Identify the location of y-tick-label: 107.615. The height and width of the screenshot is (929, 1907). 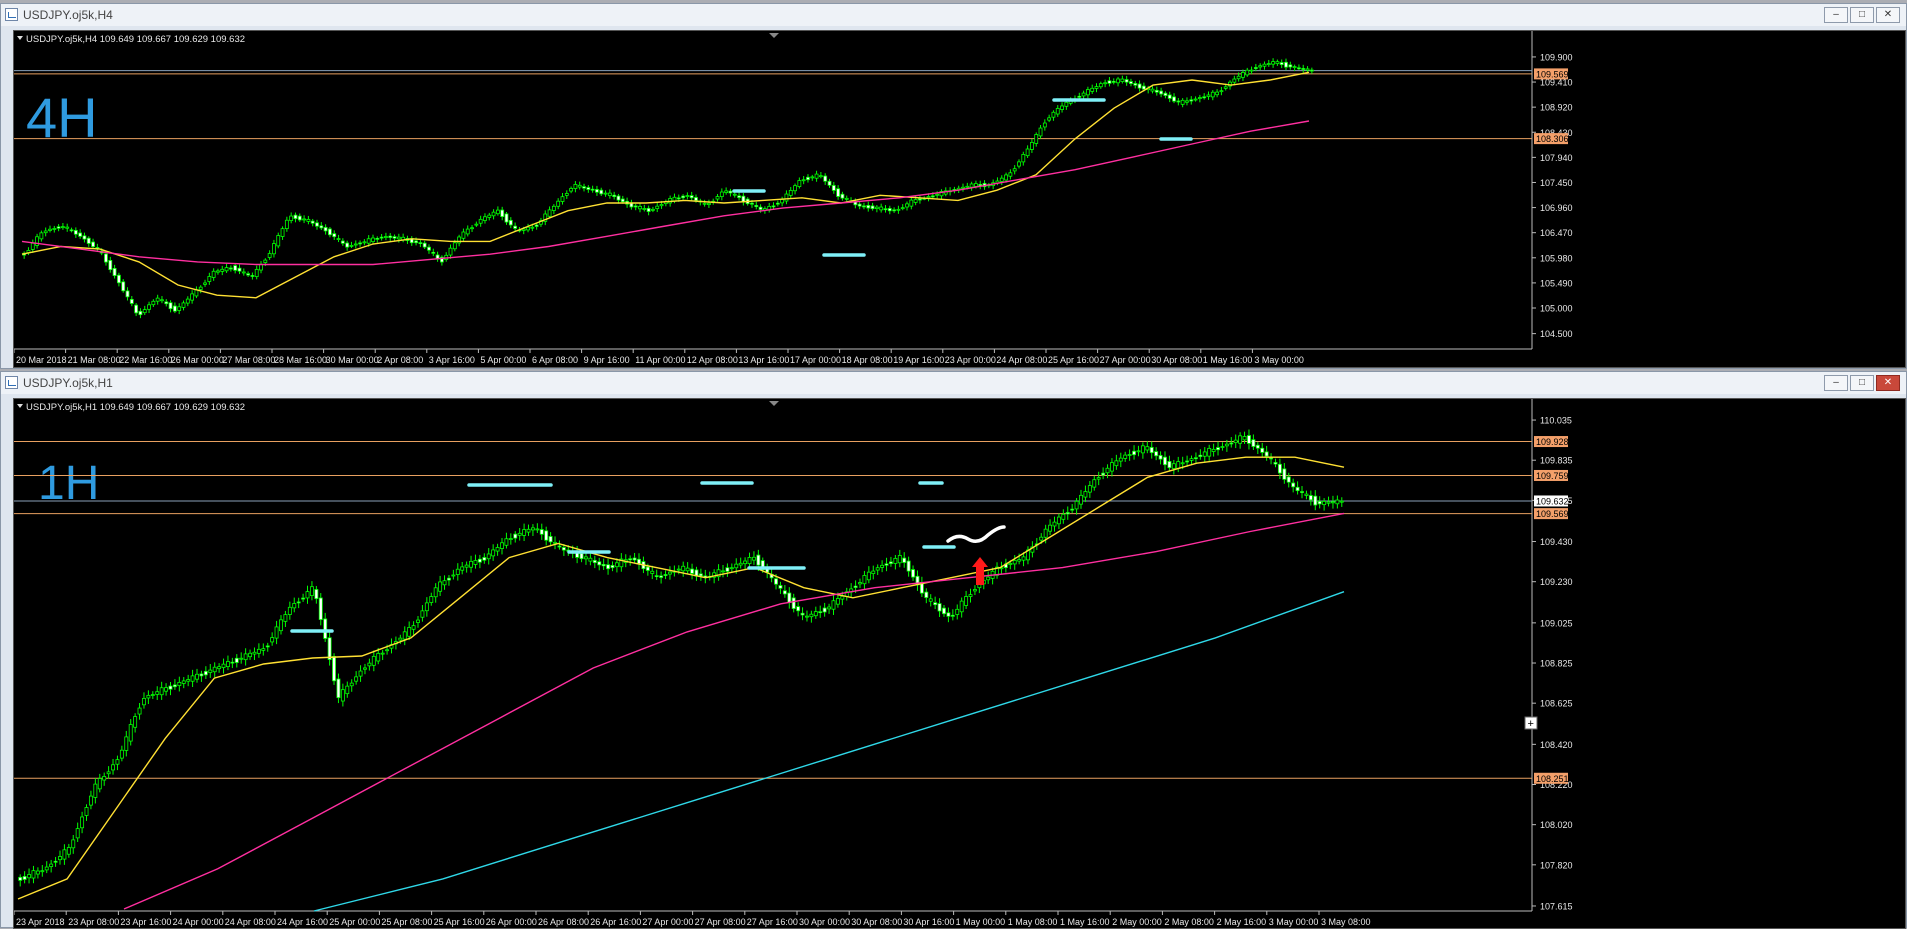
(1556, 906).